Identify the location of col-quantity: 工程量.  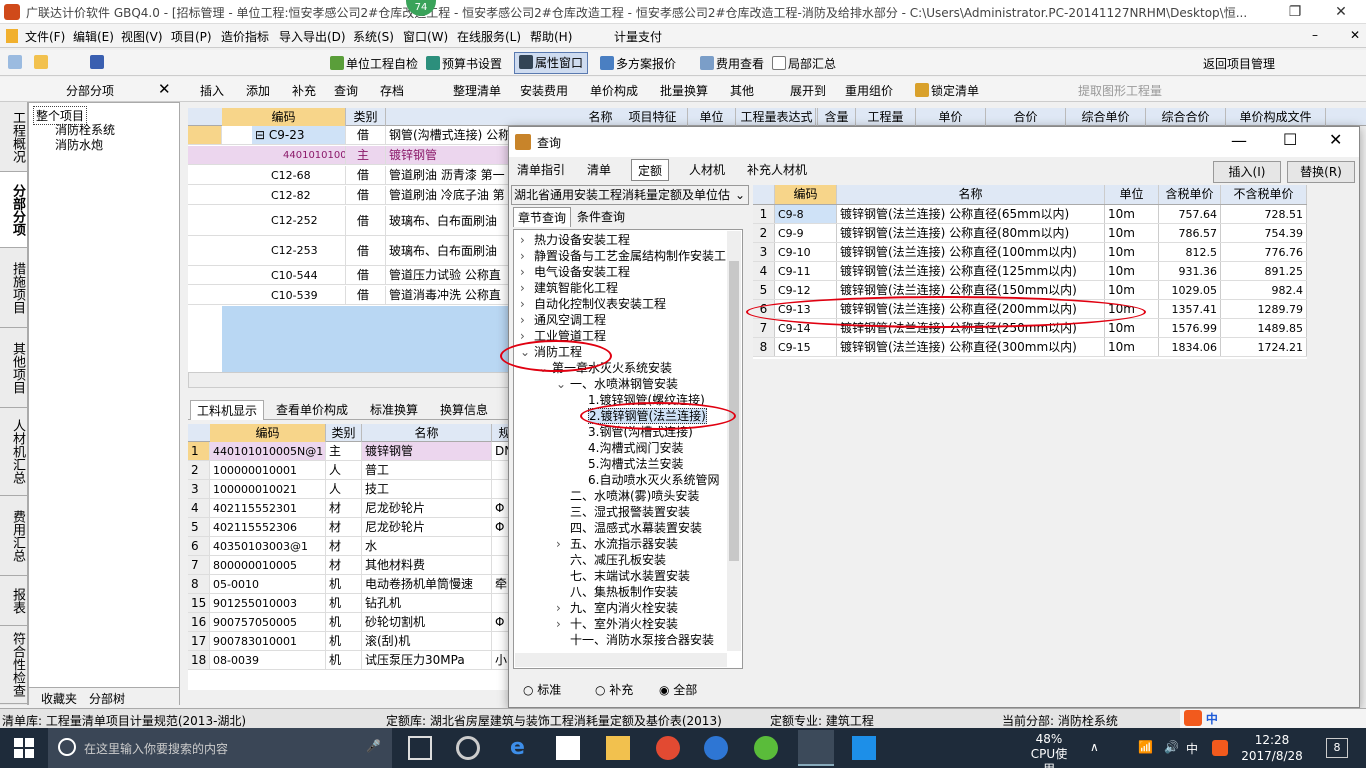
(886, 117).